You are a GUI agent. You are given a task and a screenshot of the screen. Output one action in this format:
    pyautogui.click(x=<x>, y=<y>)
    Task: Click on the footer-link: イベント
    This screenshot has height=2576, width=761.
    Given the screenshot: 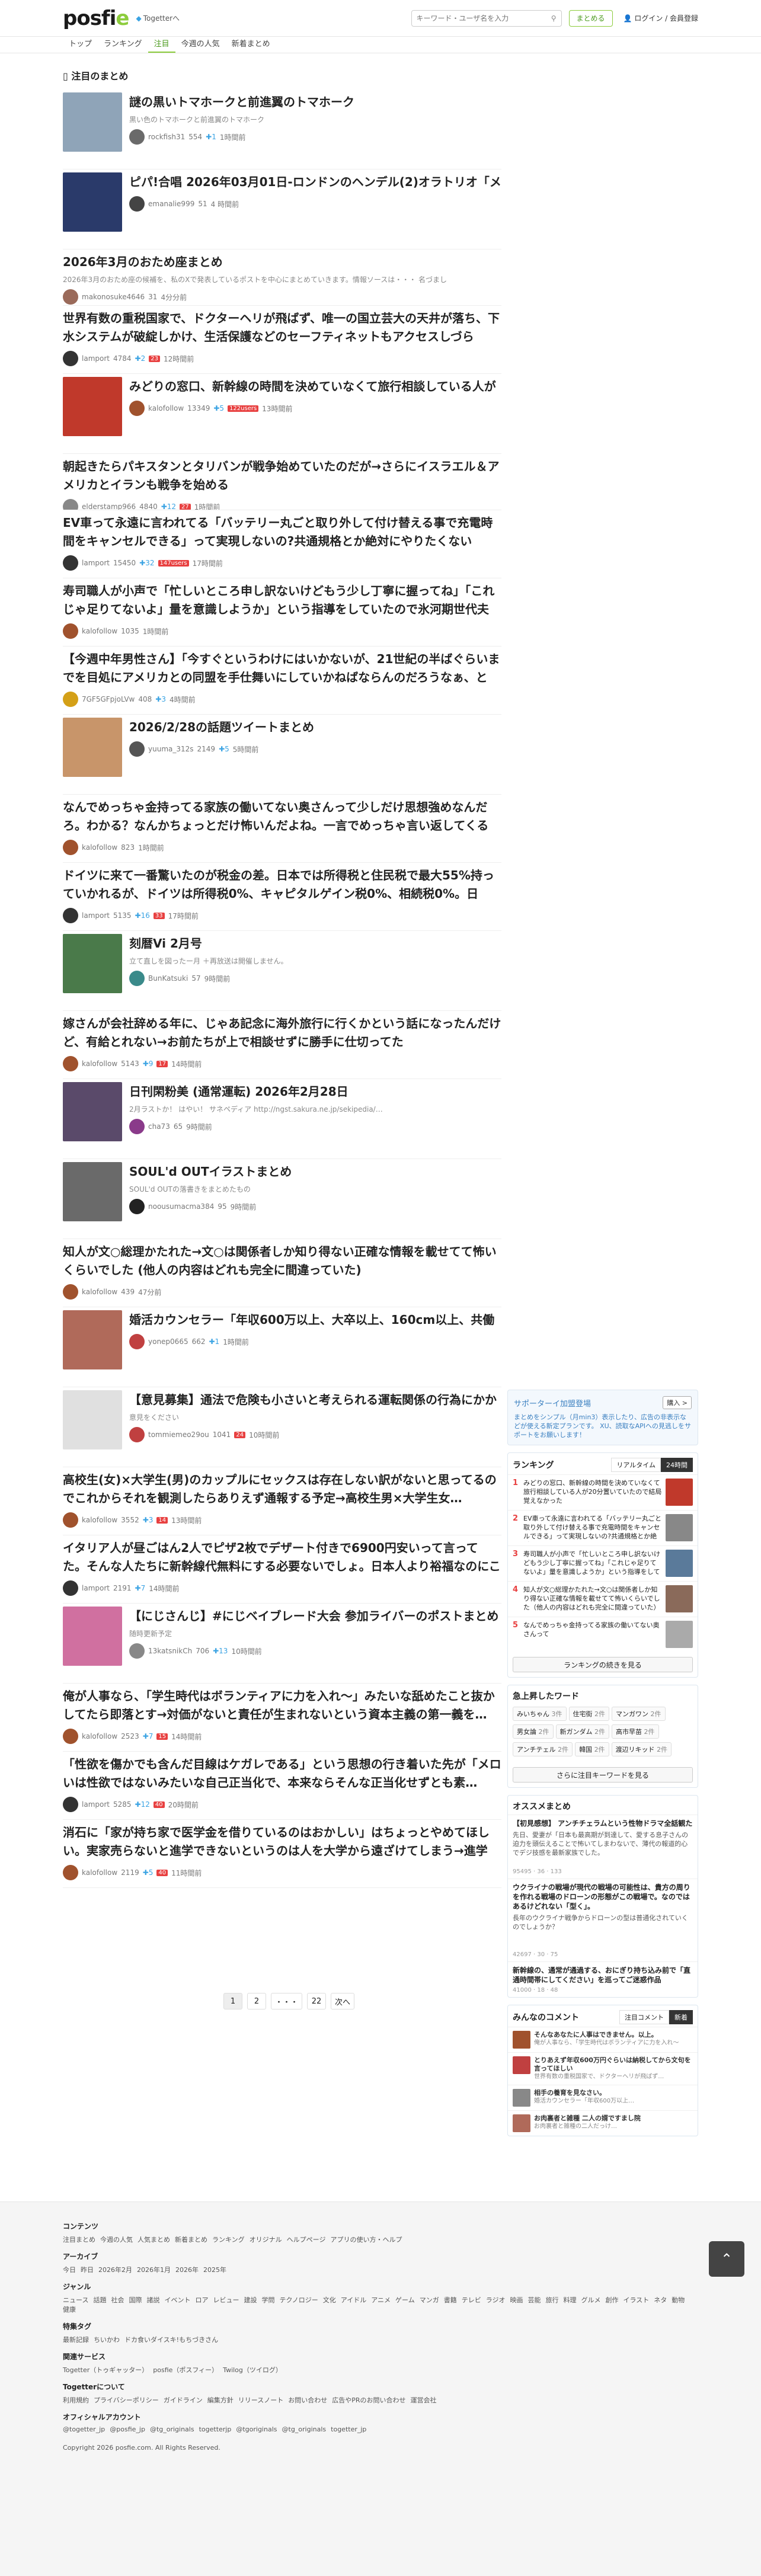 What is the action you would take?
    pyautogui.click(x=177, y=2300)
    